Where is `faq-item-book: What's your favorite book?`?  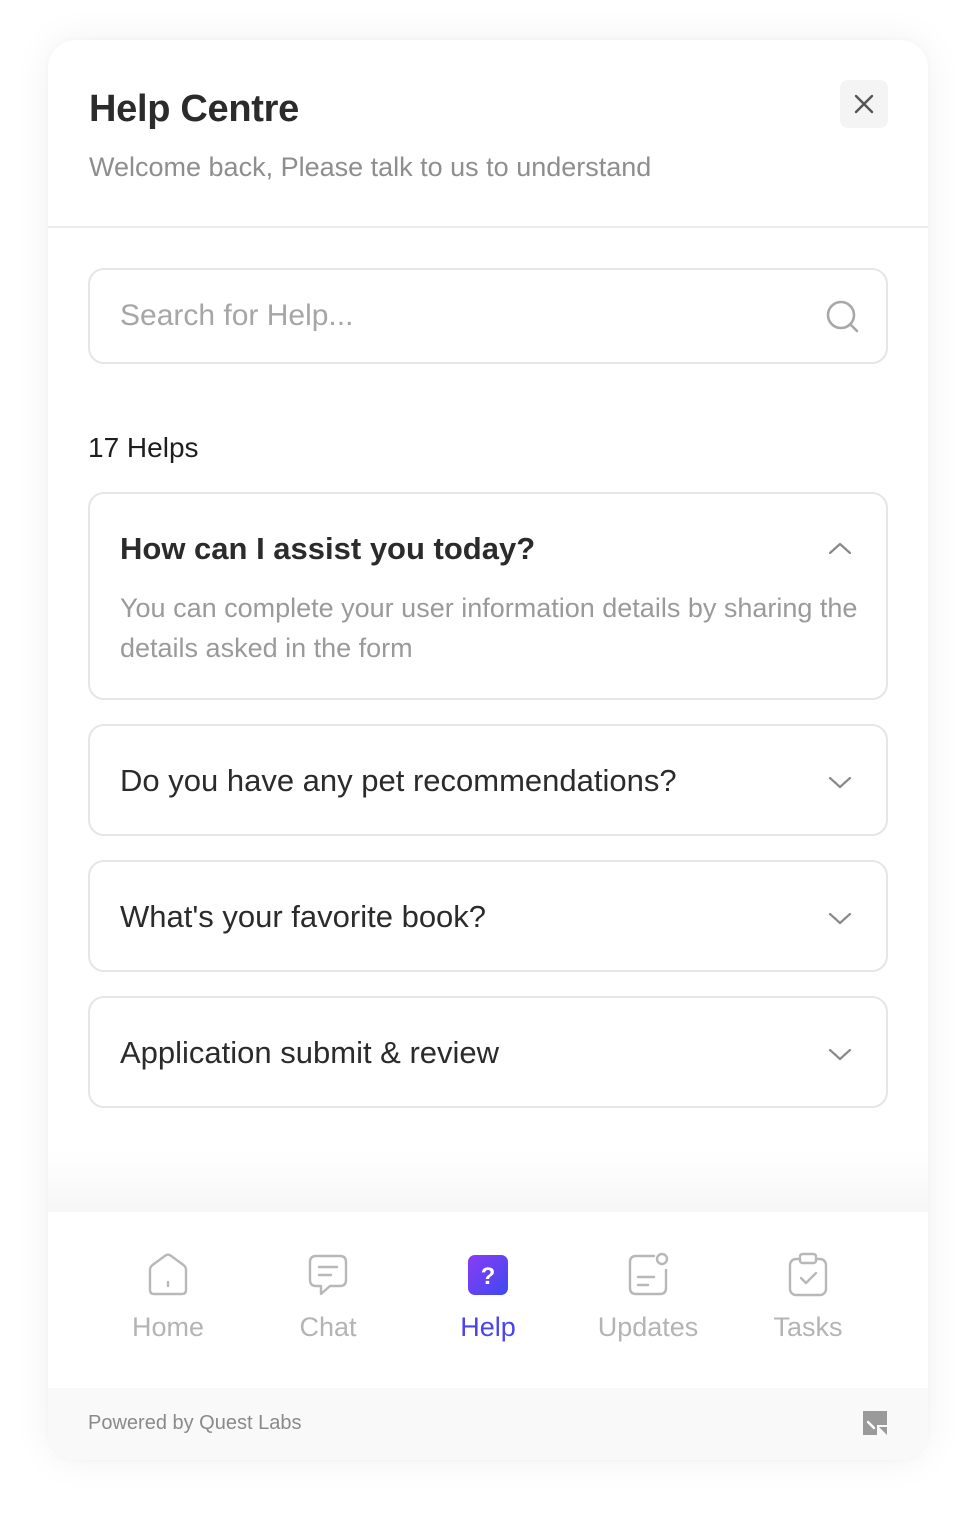
faq-item-book: What's your favorite book? is located at coordinates (488, 916).